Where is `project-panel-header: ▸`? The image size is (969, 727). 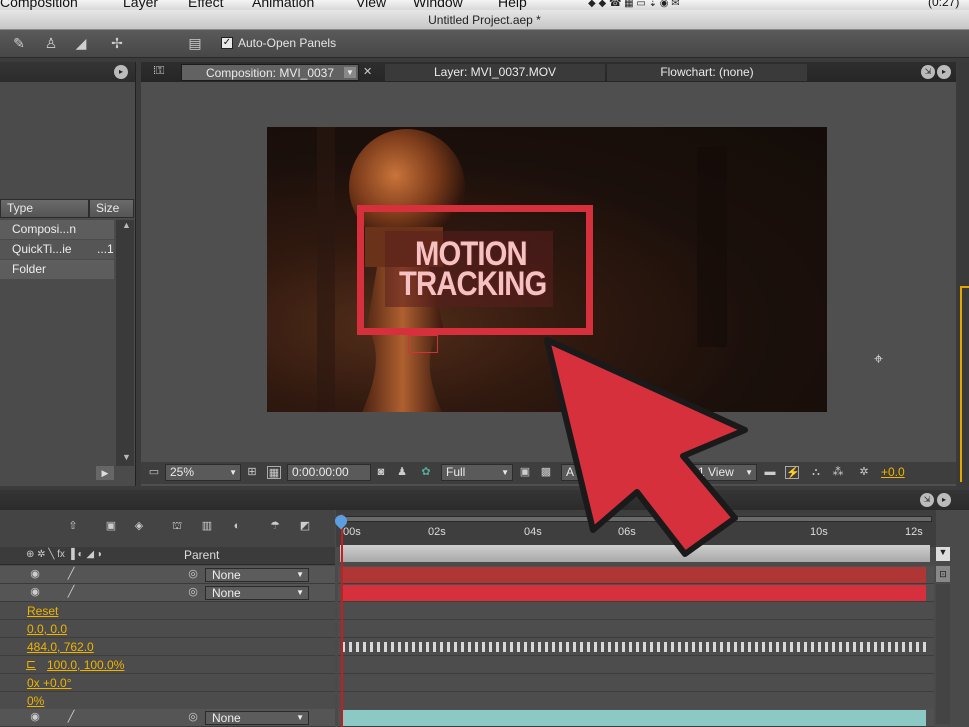 project-panel-header: ▸ is located at coordinates (67, 72).